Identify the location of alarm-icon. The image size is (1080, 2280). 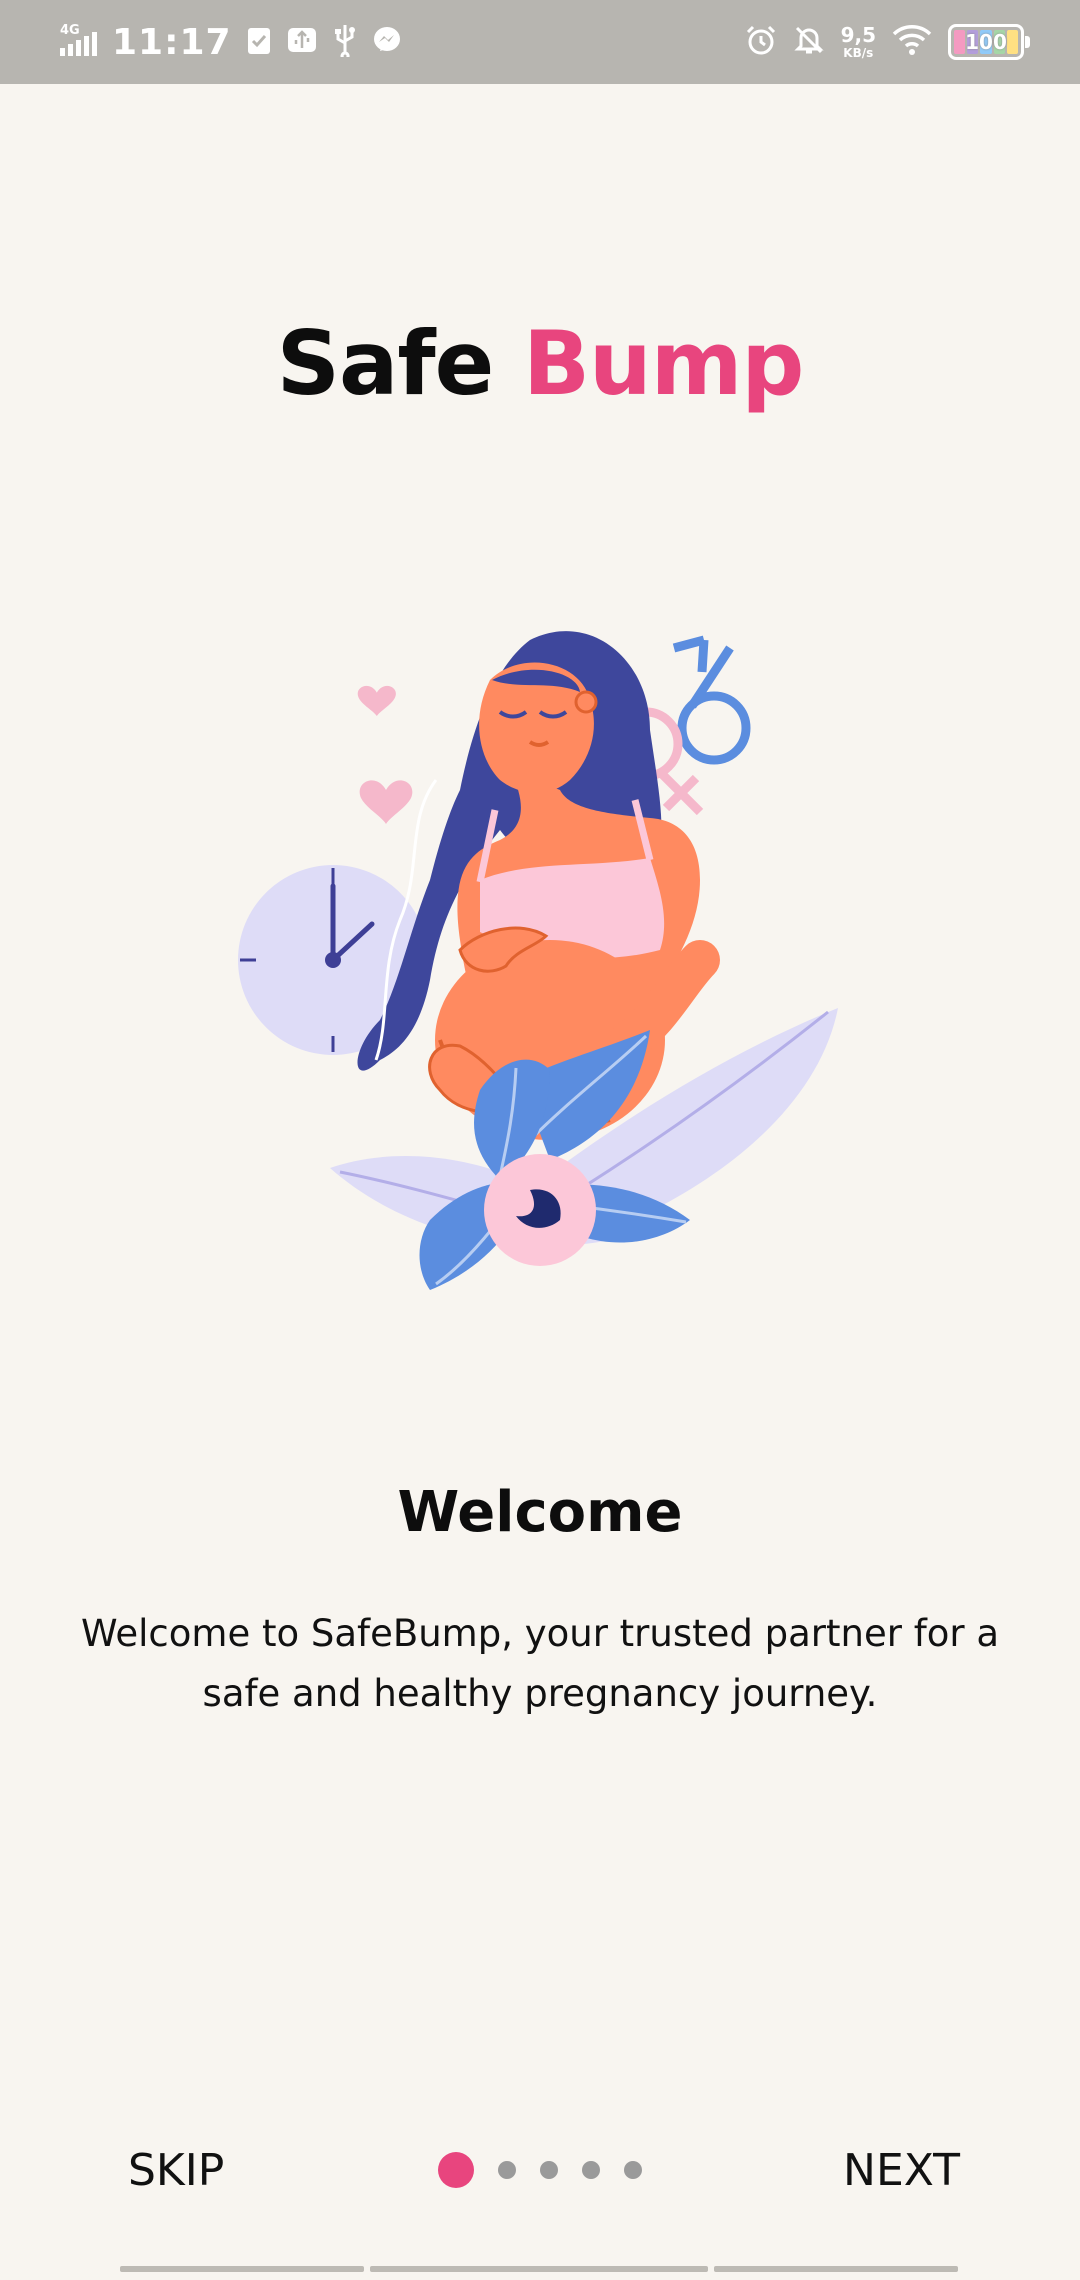
(761, 42).